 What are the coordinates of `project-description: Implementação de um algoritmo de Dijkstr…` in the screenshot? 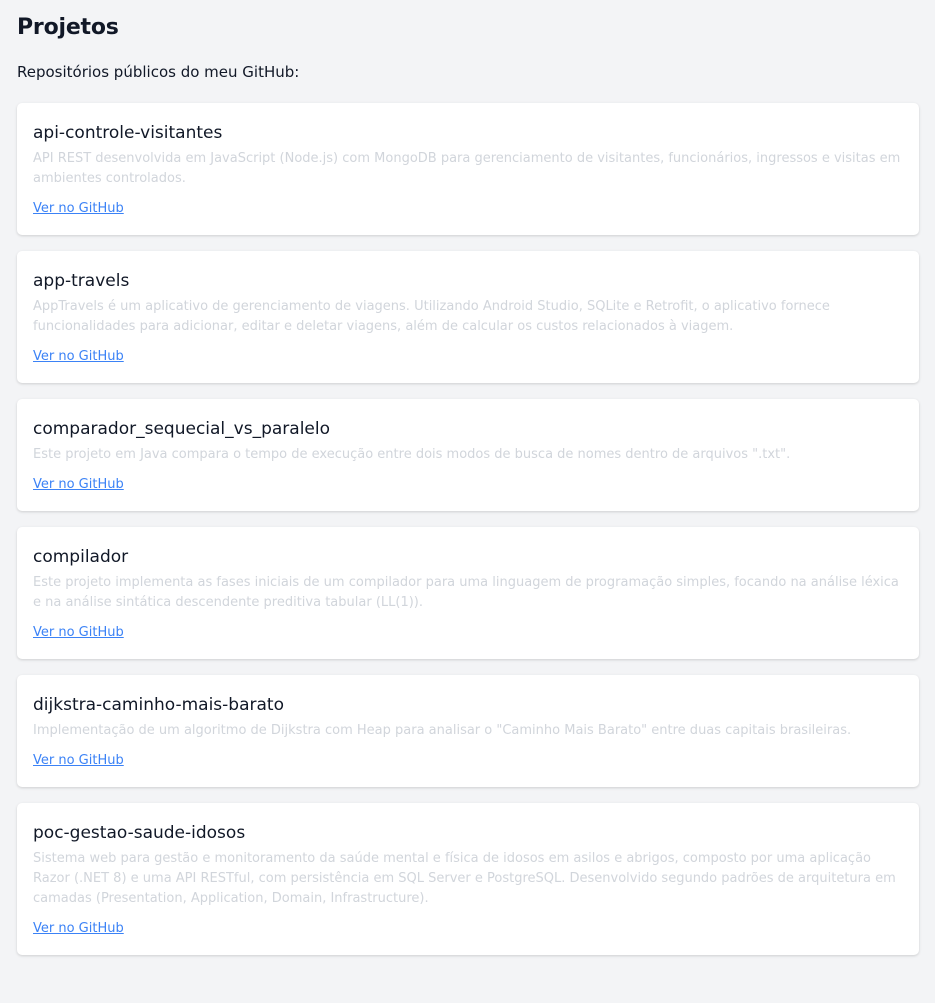 It's located at (442, 730).